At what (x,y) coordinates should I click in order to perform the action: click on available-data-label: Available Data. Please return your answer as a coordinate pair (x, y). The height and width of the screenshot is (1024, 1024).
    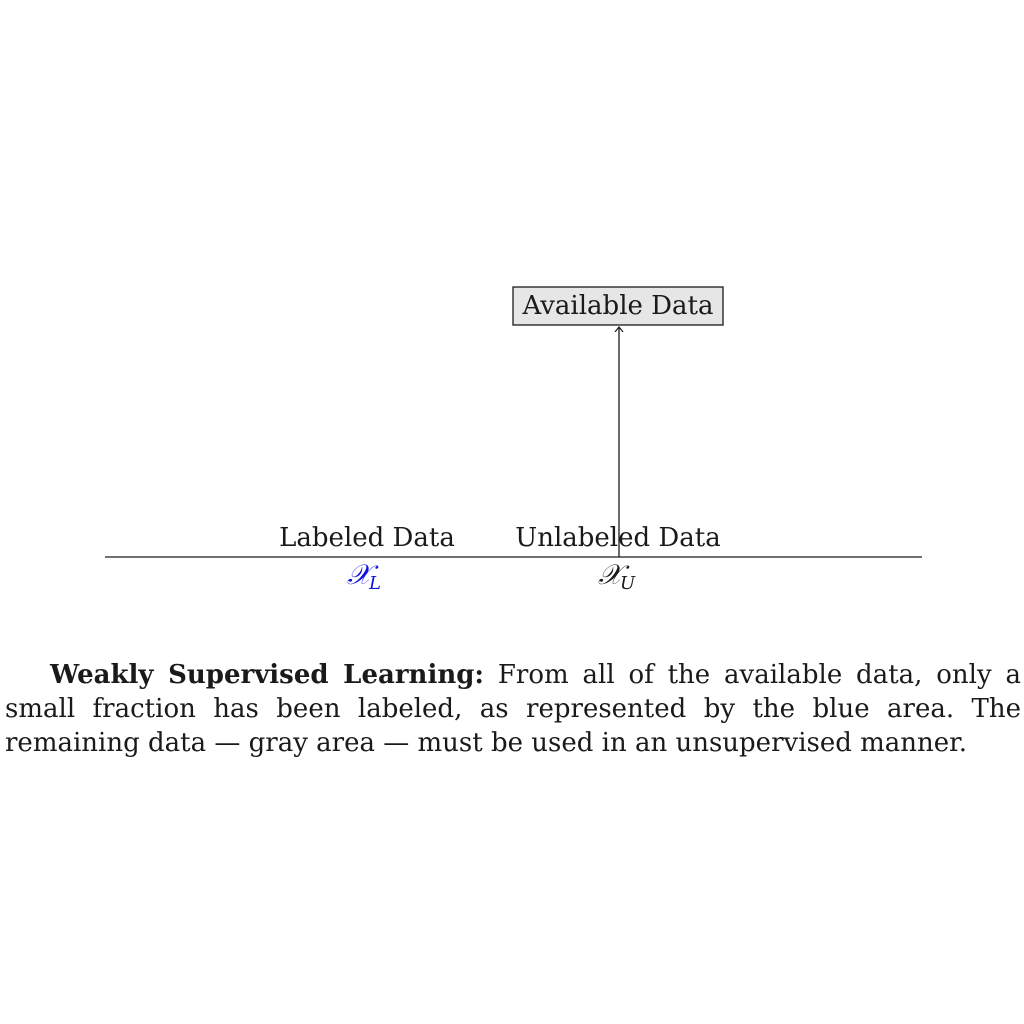
    Looking at the image, I should click on (618, 306).